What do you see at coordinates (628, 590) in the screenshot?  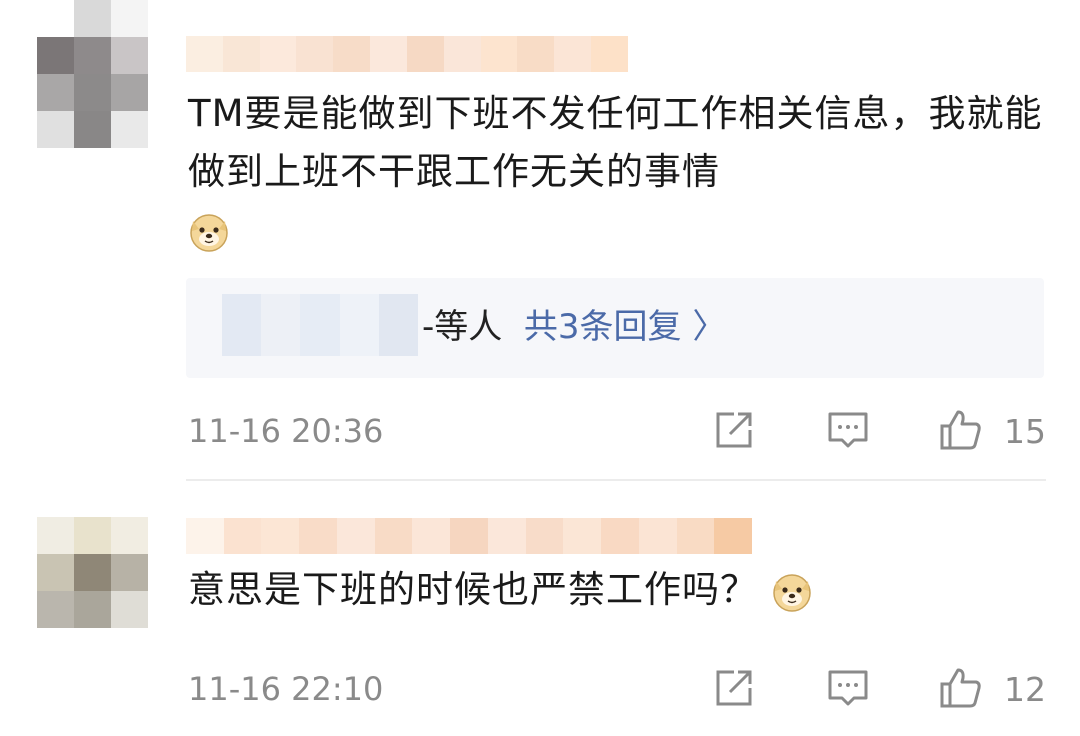 I see `comment-text: 意思是下班的时候也严禁工作吗？` at bounding box center [628, 590].